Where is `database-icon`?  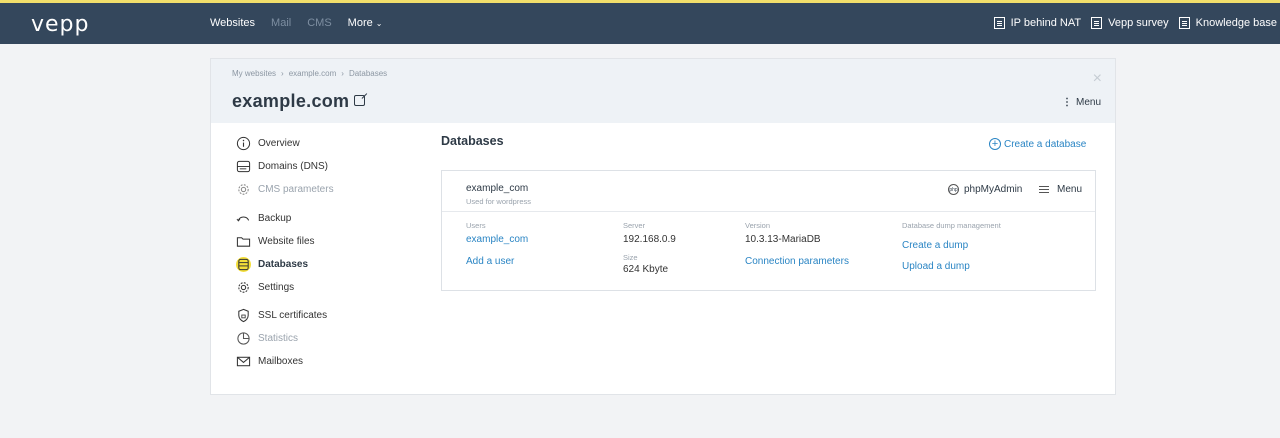
database-icon is located at coordinates (243, 264).